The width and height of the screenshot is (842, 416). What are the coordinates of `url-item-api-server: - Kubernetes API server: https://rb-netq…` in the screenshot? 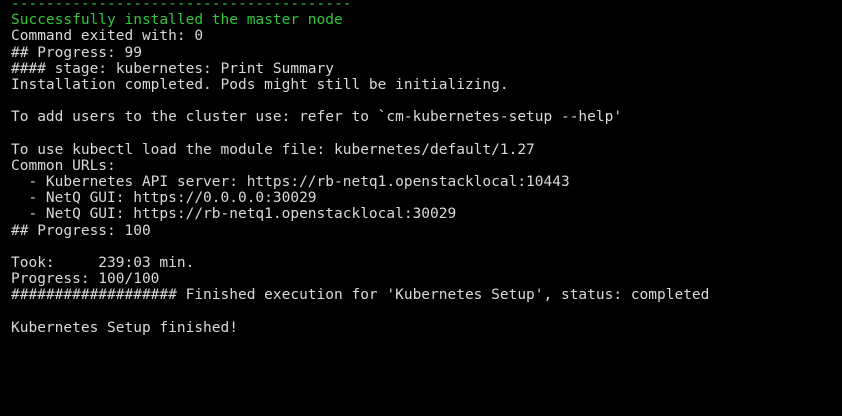 It's located at (290, 182).